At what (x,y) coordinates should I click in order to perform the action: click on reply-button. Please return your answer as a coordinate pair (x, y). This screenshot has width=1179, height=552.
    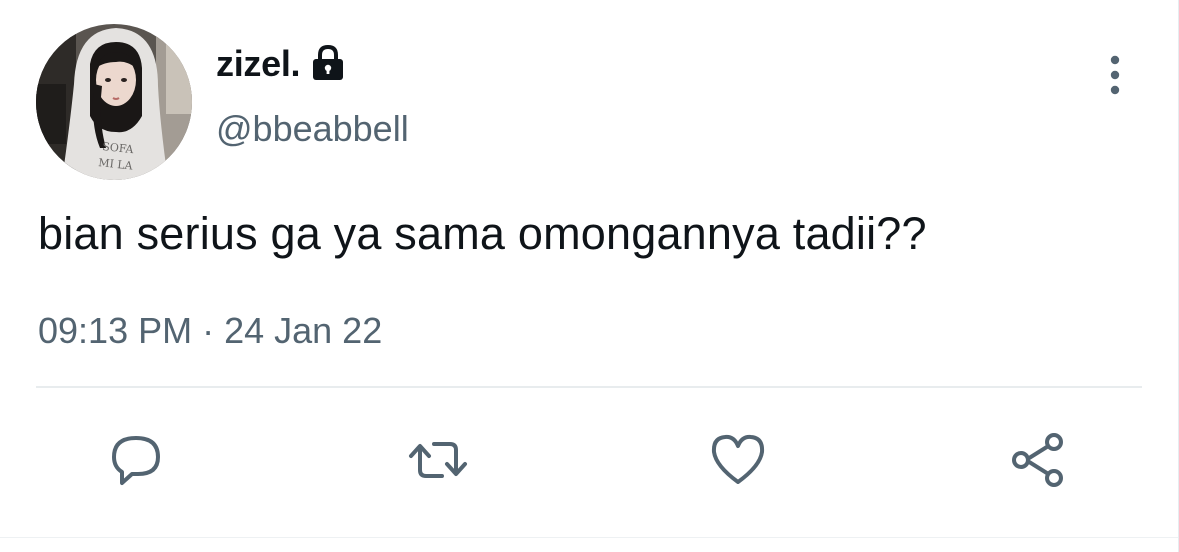
    Looking at the image, I should click on (138, 460).